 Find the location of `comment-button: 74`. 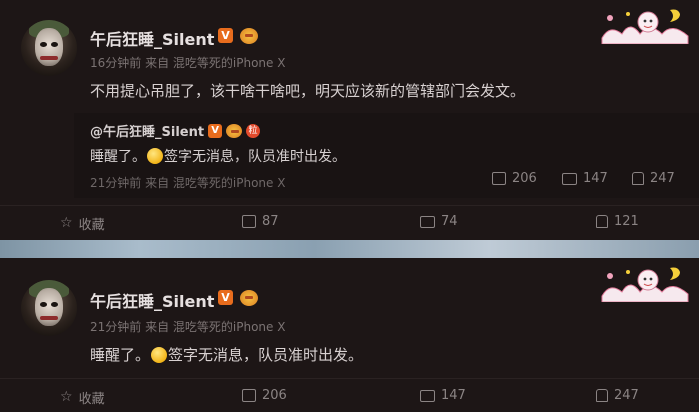

comment-button: 74 is located at coordinates (439, 221).